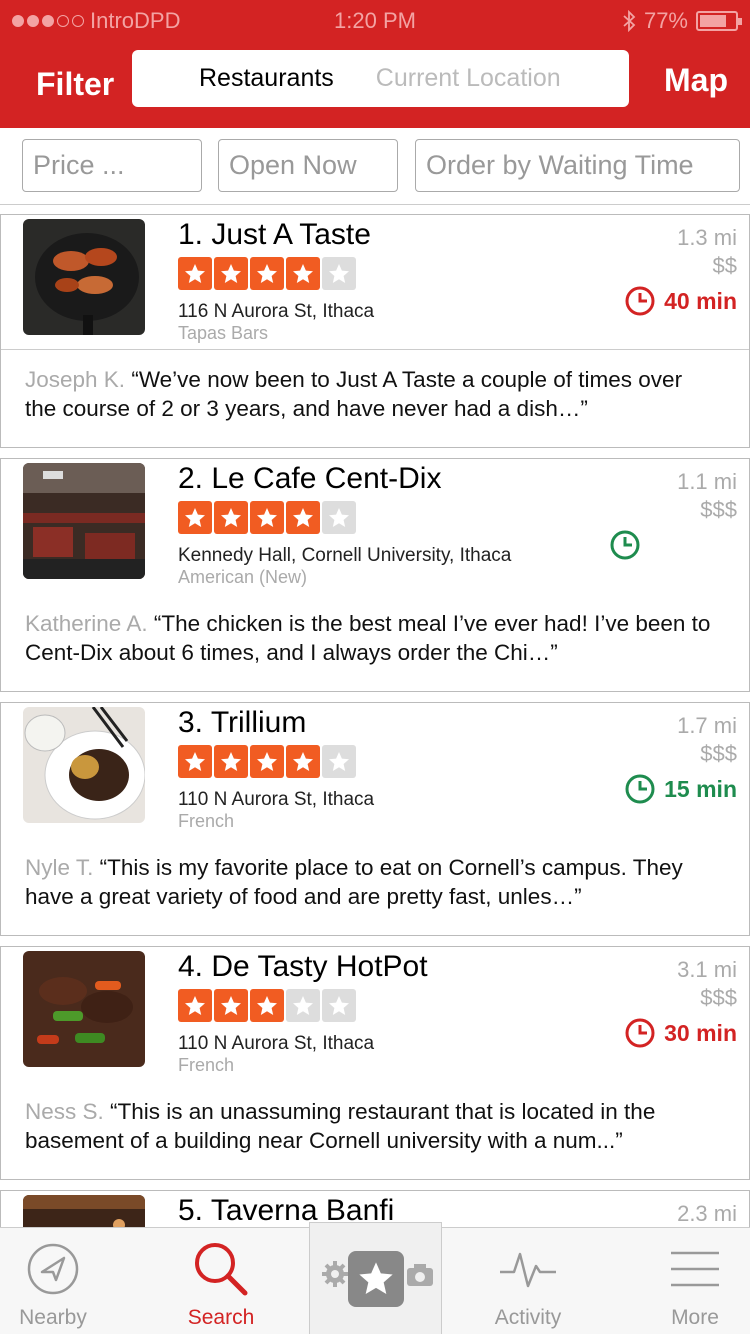  What do you see at coordinates (707, 481) in the screenshot?
I see `distance: 1.1 mi` at bounding box center [707, 481].